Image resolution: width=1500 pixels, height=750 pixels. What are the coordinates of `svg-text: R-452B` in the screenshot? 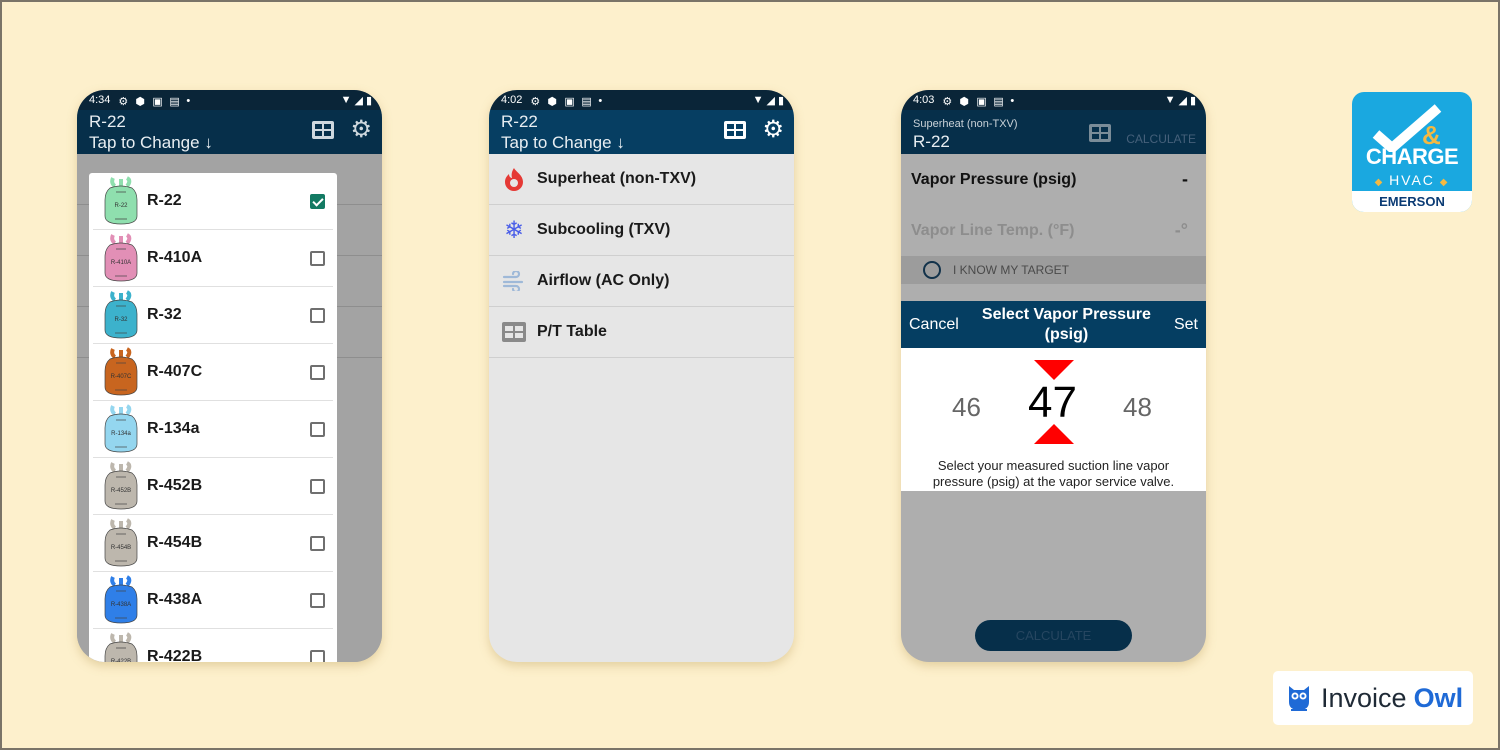 It's located at (121, 491).